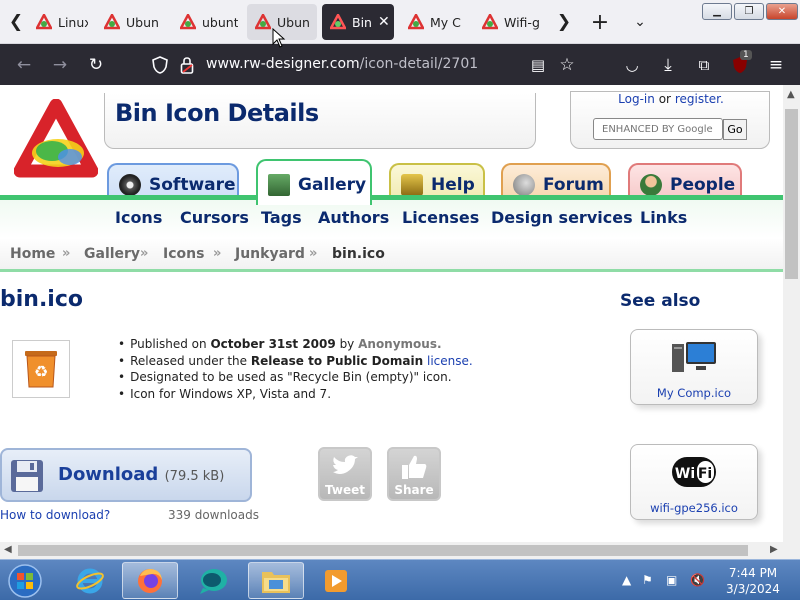 The image size is (800, 600). Describe the element at coordinates (626, 580) in the screenshot. I see `show-hidden-icons-button: ▲` at that location.